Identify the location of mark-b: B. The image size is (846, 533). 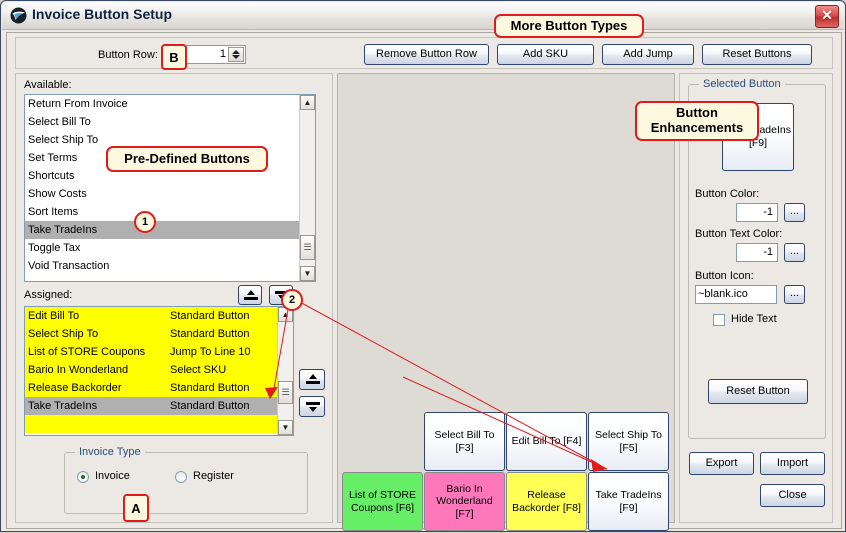
(174, 57).